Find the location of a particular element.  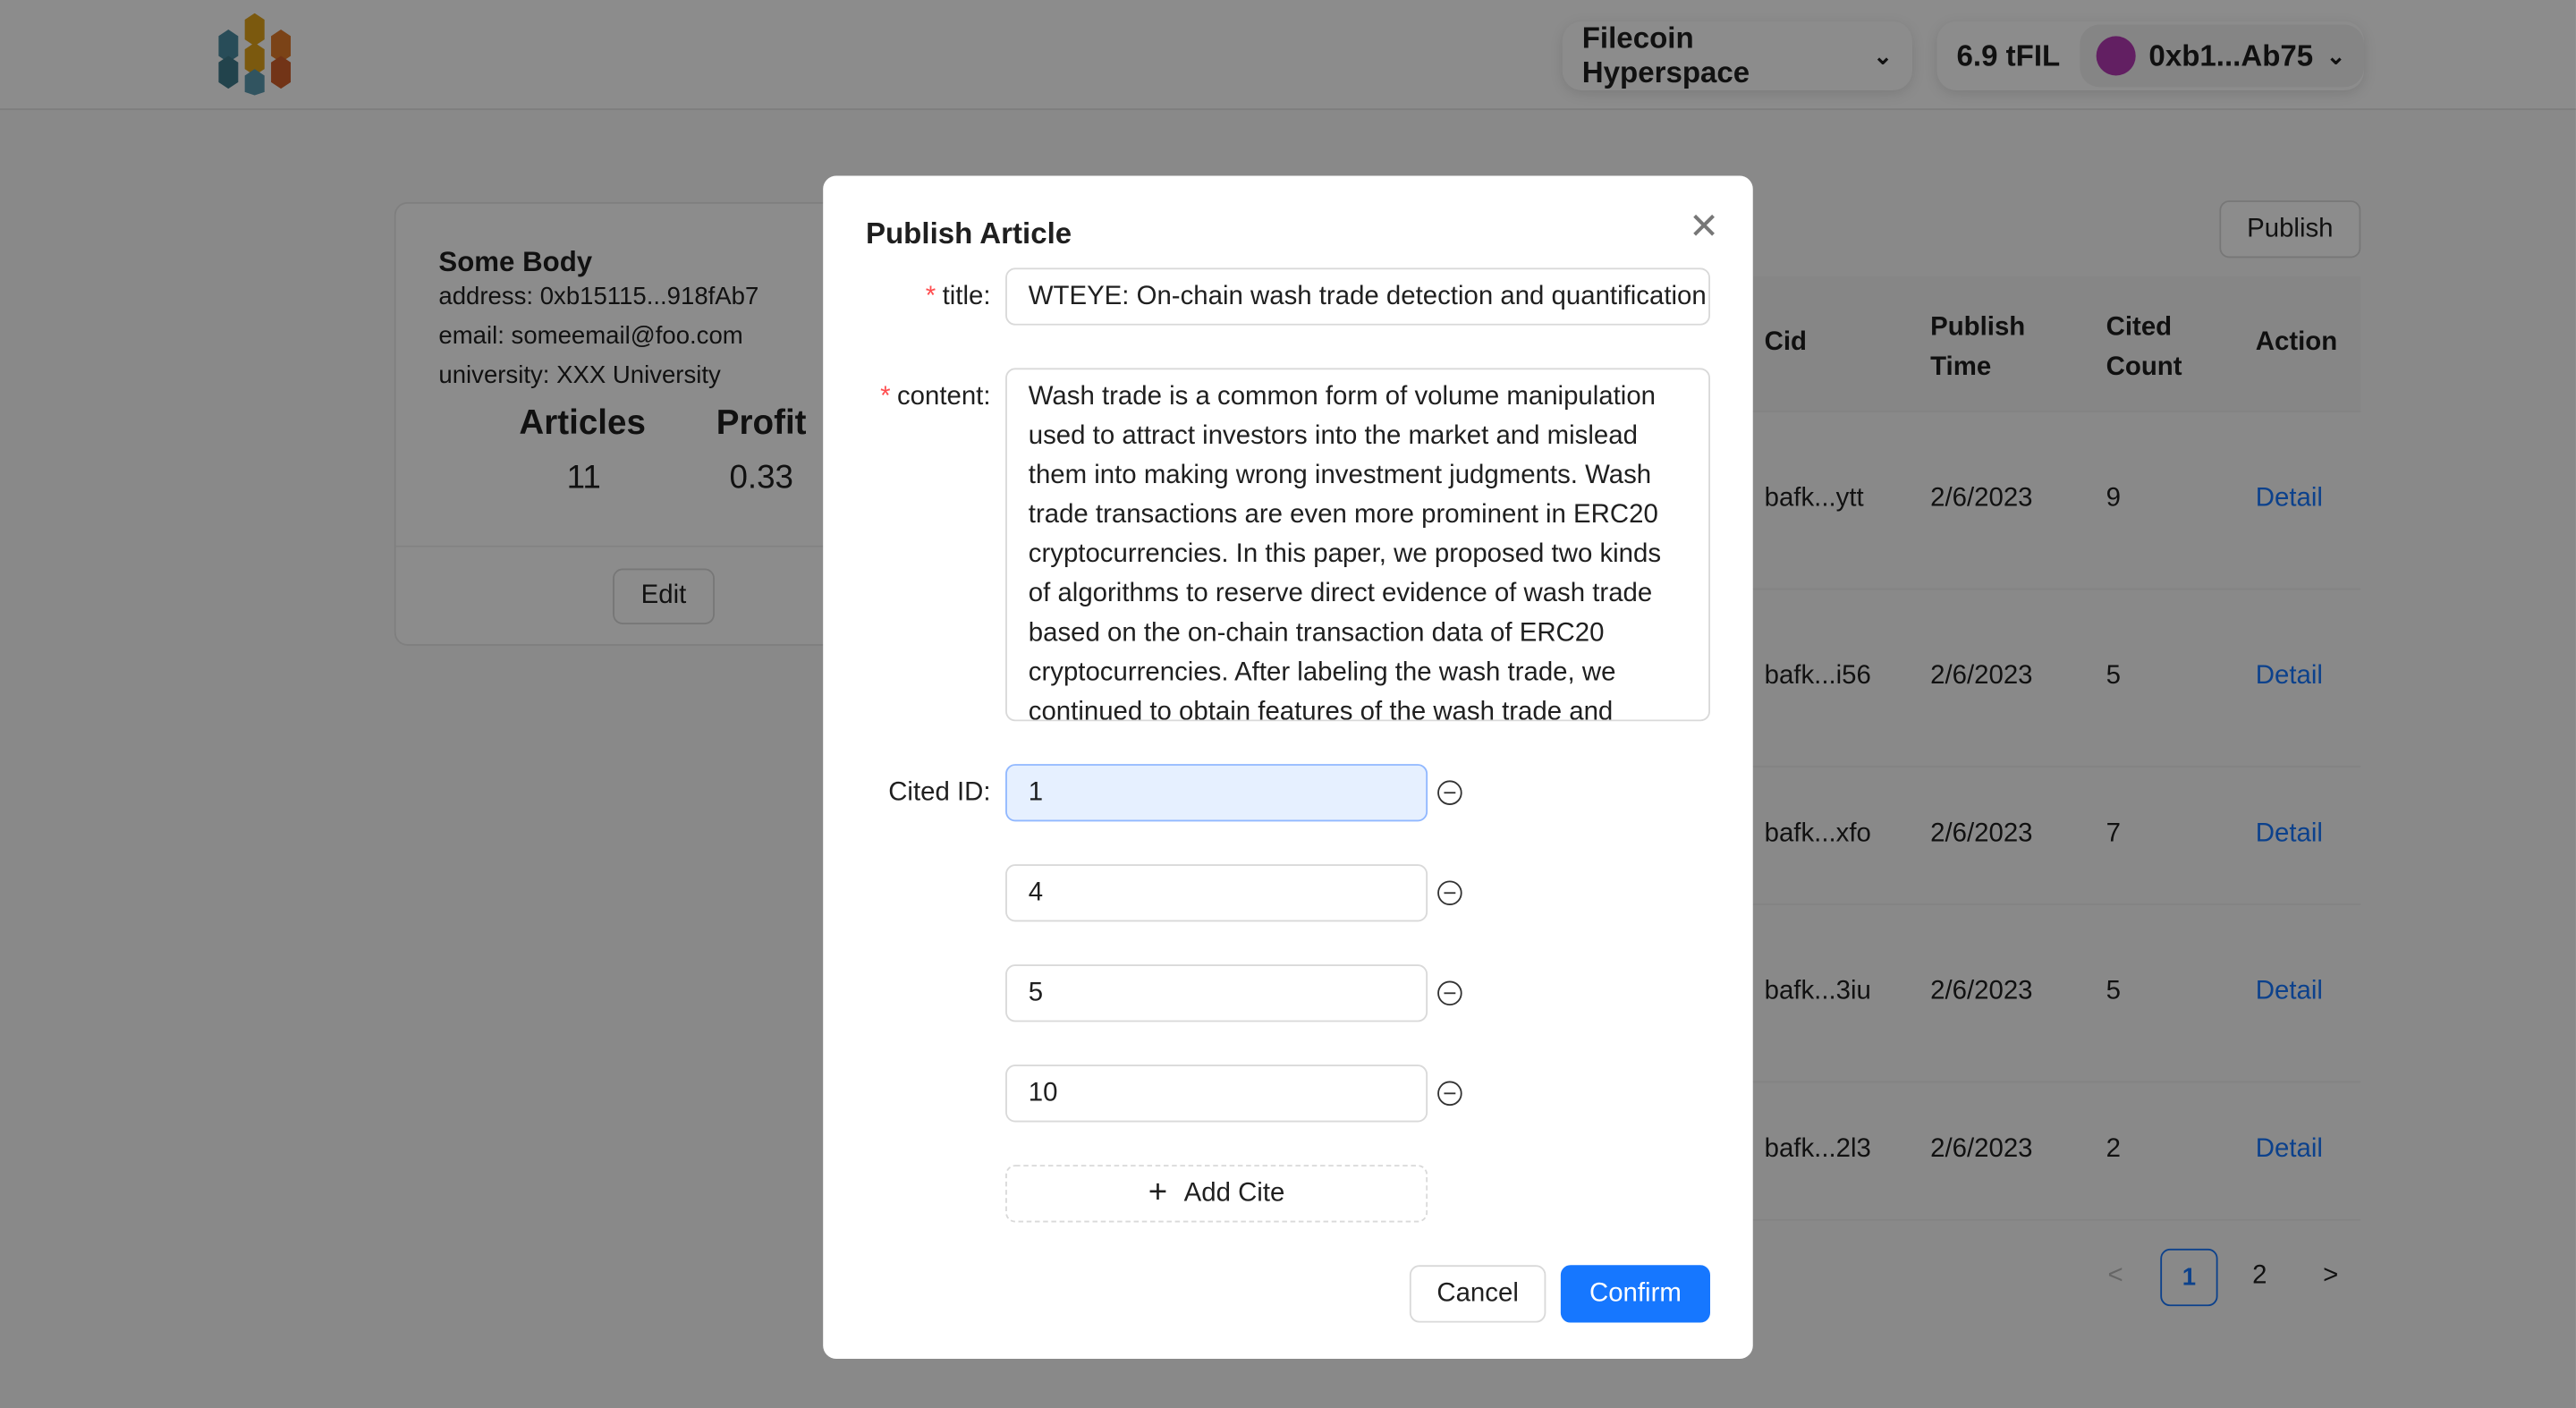

add-cite-label: Add Cite is located at coordinates (1234, 1193).